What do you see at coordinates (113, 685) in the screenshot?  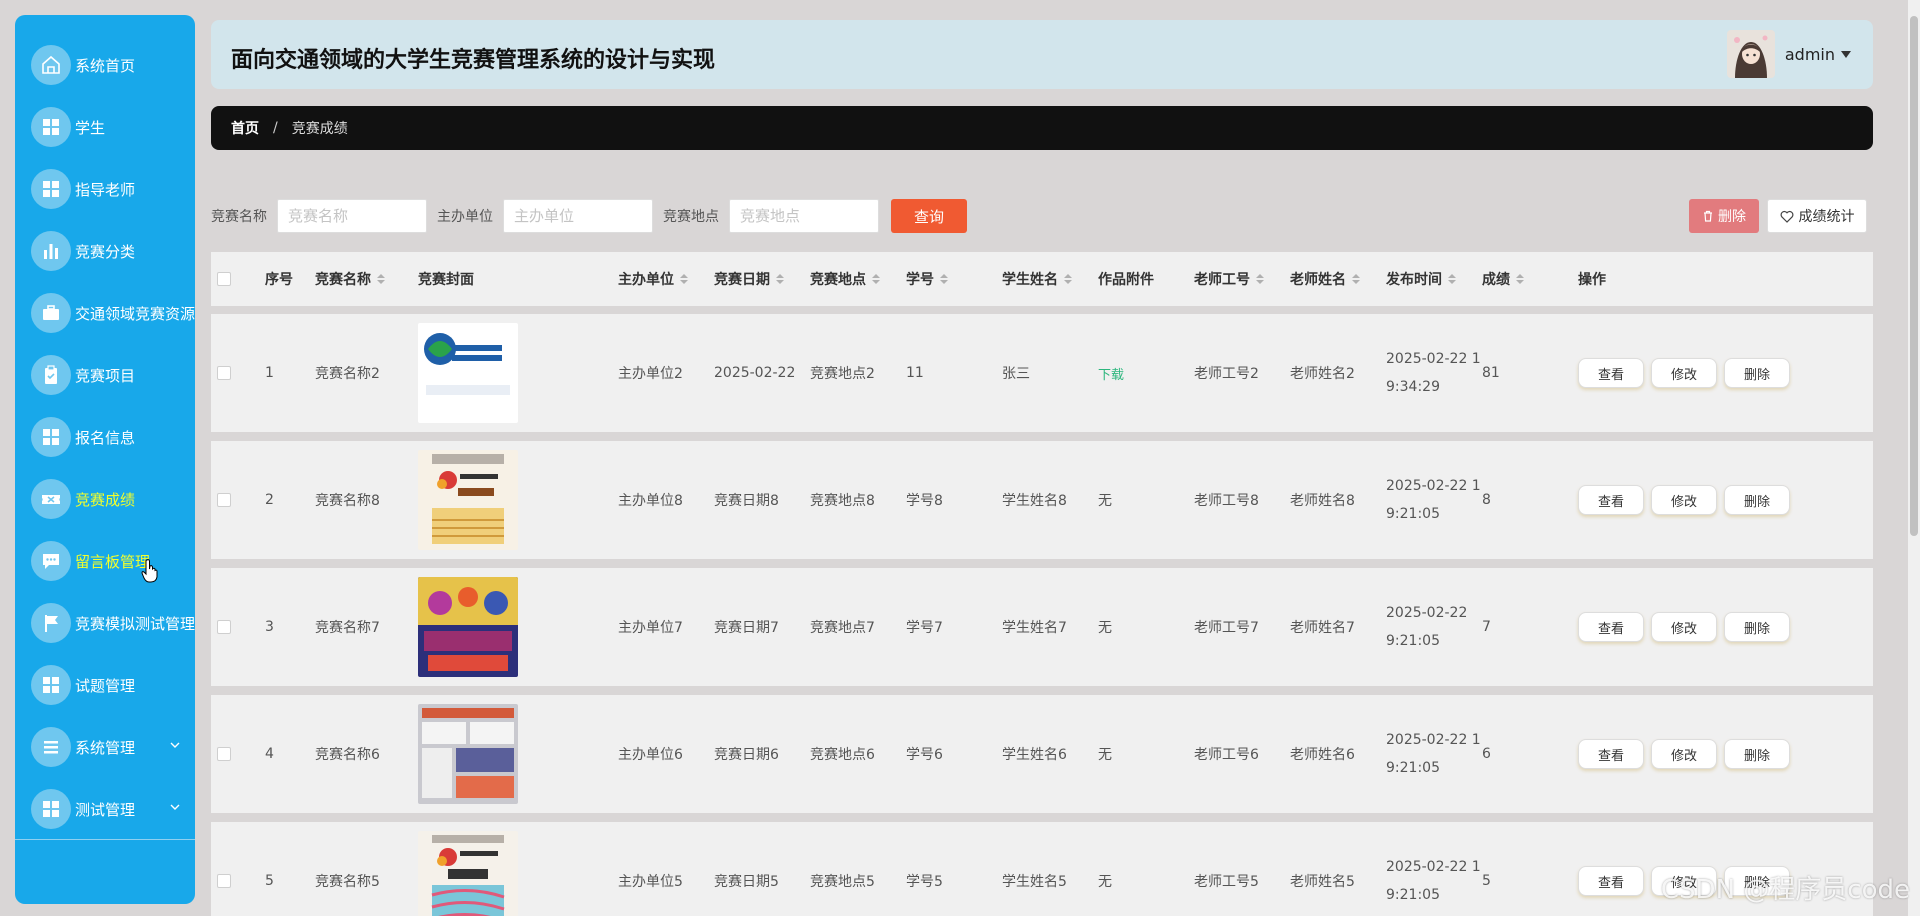 I see `sidebar-item-questions: 试题管理` at bounding box center [113, 685].